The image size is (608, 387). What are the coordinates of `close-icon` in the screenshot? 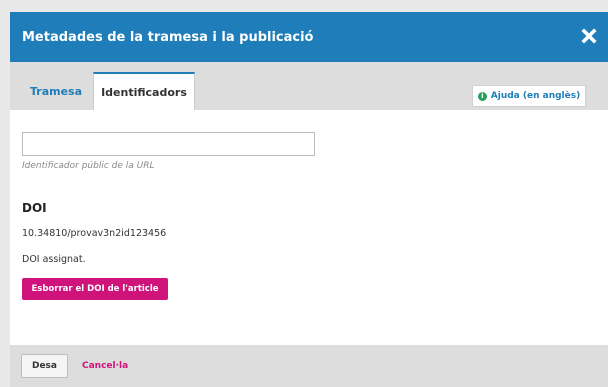 It's located at (589, 36).